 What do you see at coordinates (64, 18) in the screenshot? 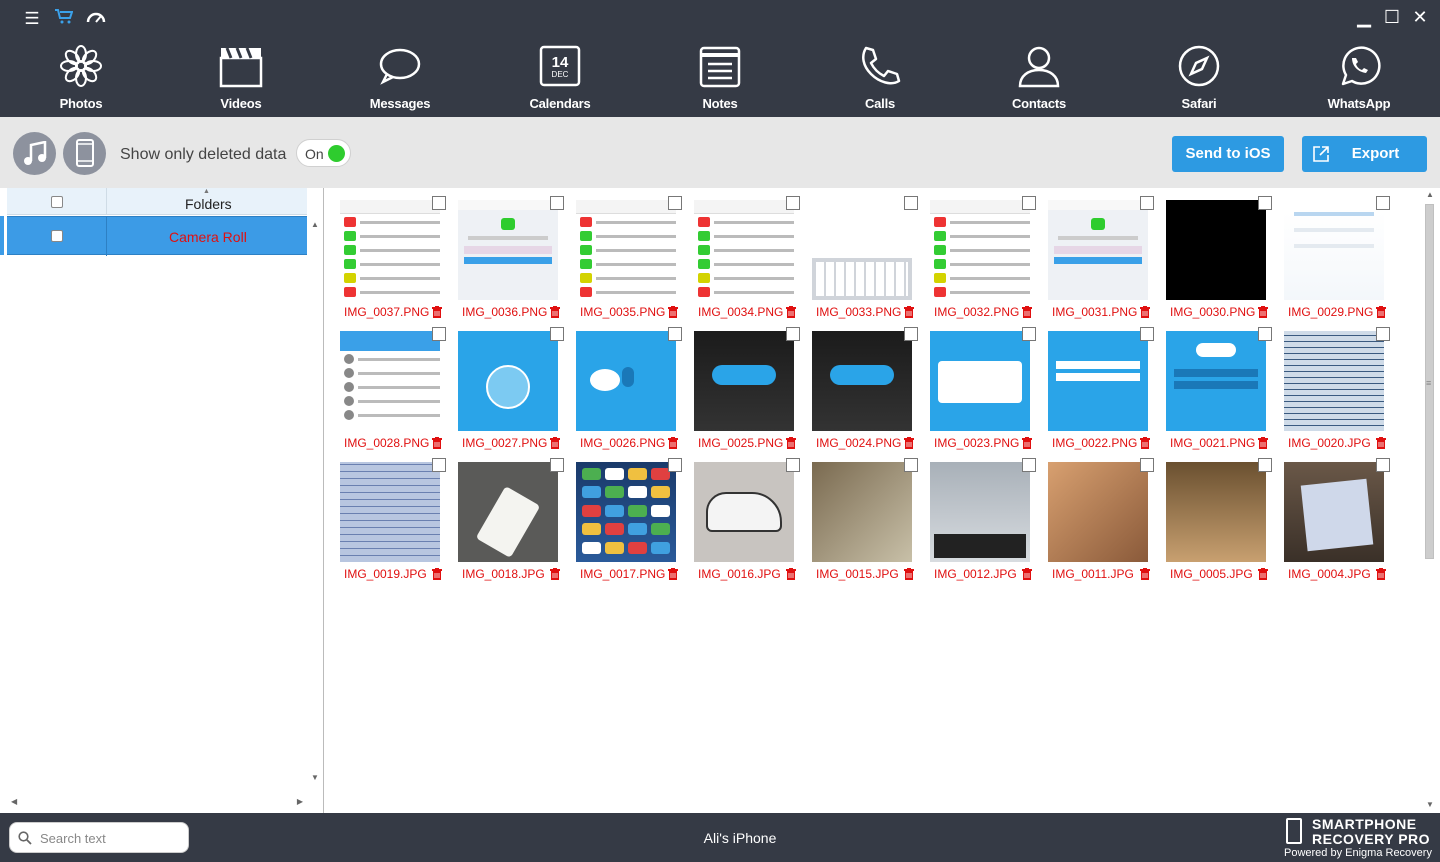
I see `cart-icon` at bounding box center [64, 18].